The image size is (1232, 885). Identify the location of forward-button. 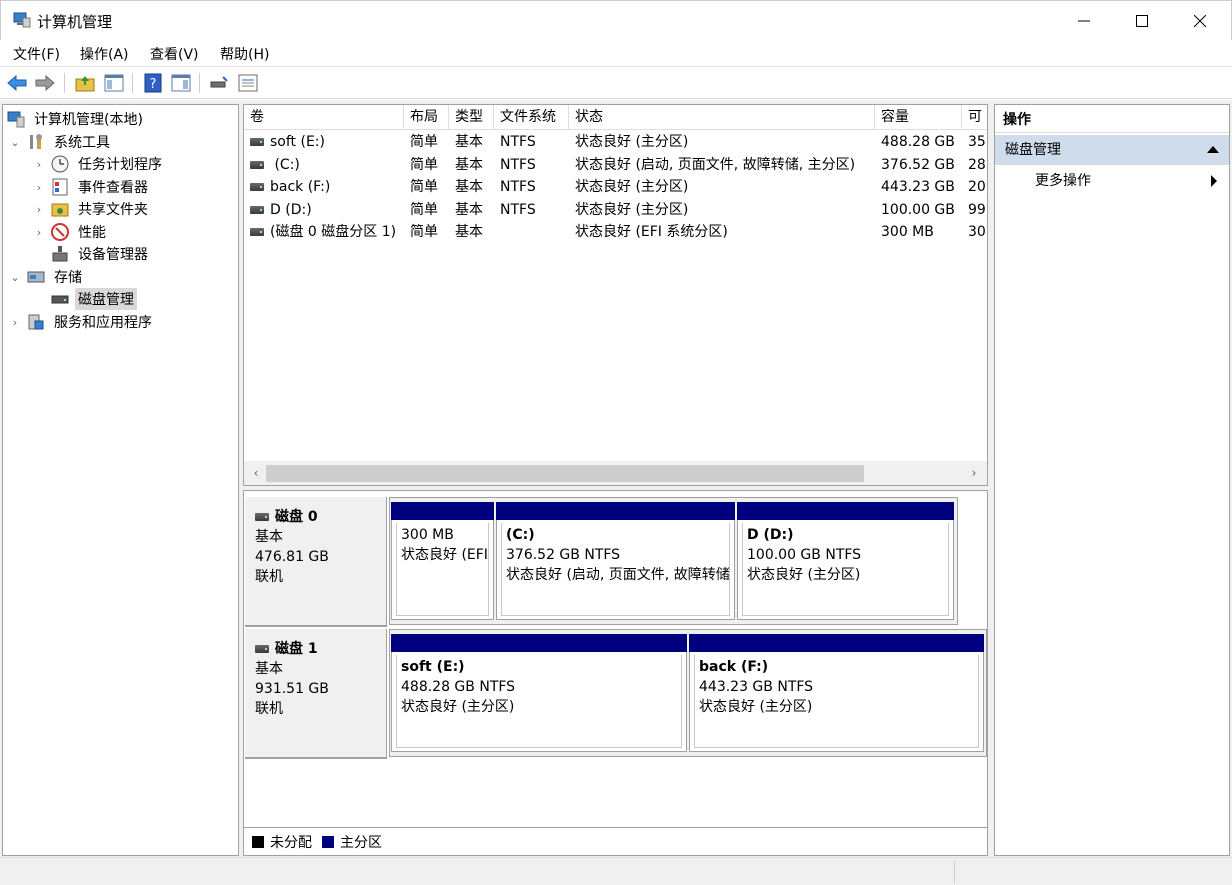
(45, 83).